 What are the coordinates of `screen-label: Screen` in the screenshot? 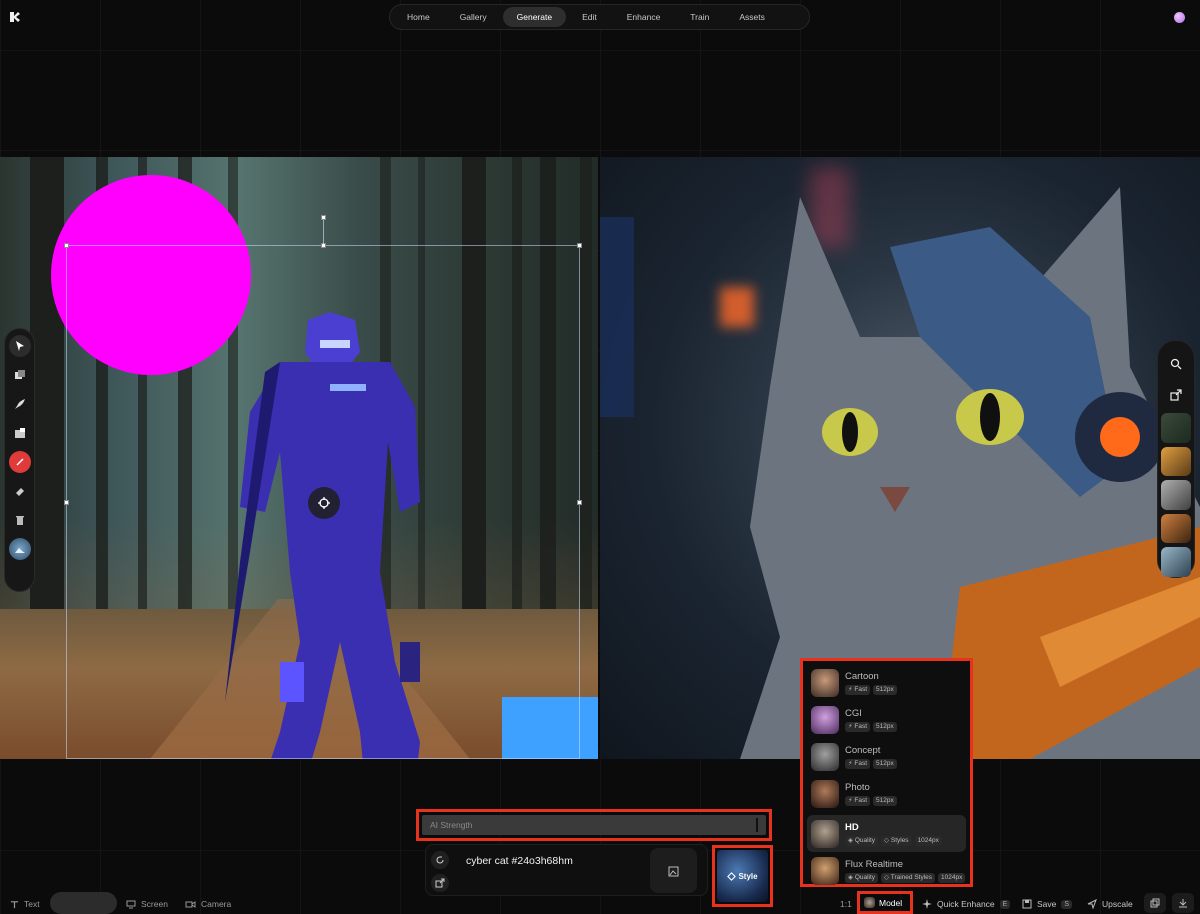 It's located at (154, 904).